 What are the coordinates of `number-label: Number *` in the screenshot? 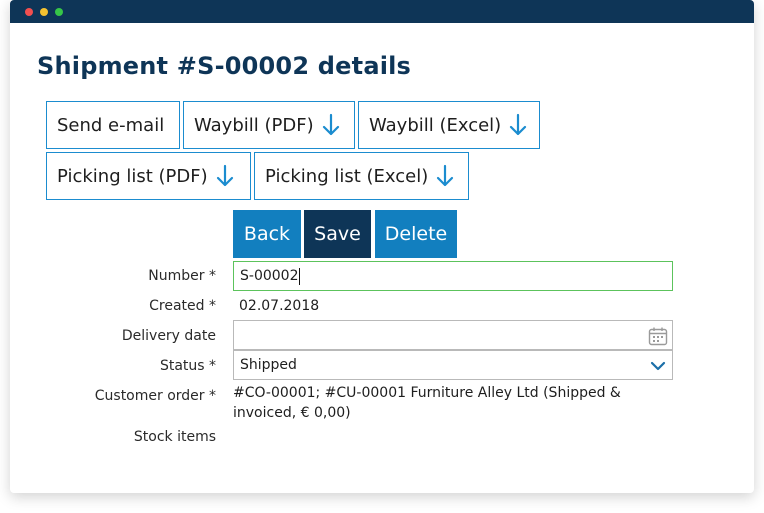 It's located at (182, 276).